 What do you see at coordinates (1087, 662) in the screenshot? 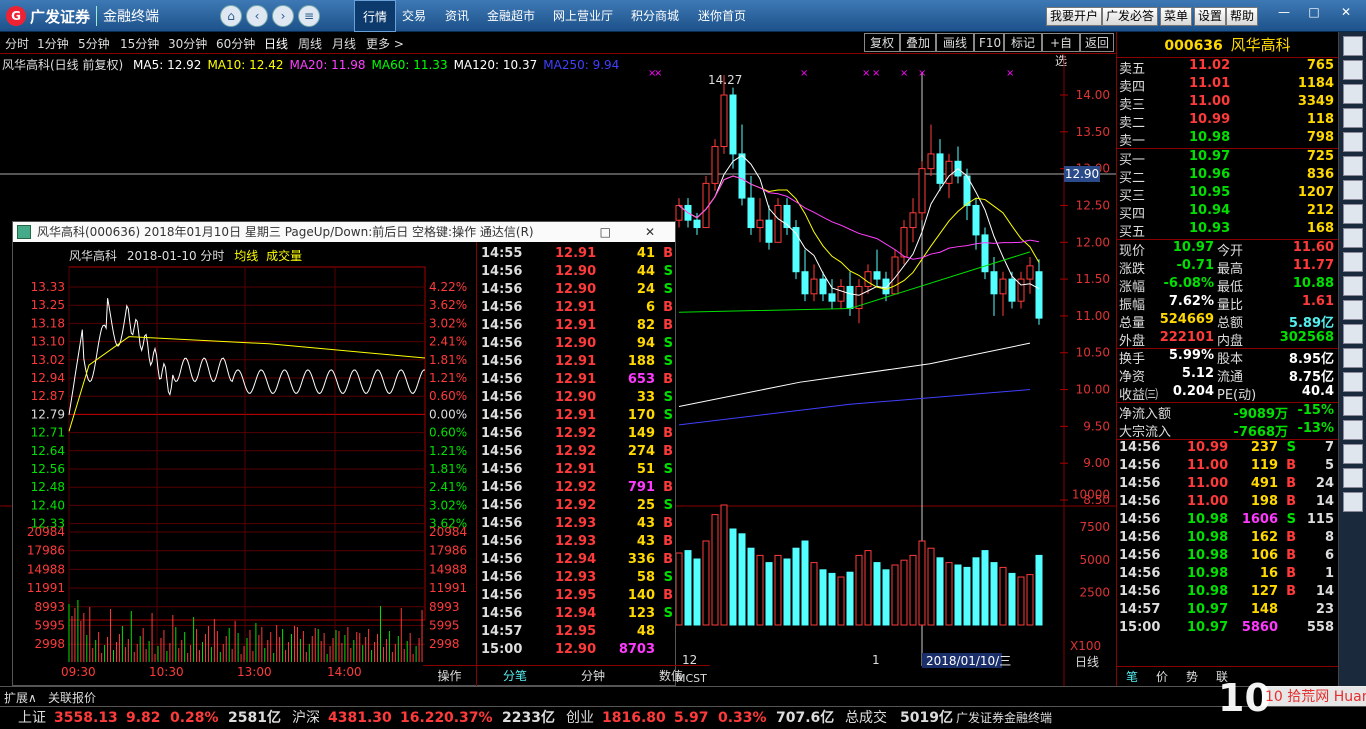
I see `day-tab: 日线` at bounding box center [1087, 662].